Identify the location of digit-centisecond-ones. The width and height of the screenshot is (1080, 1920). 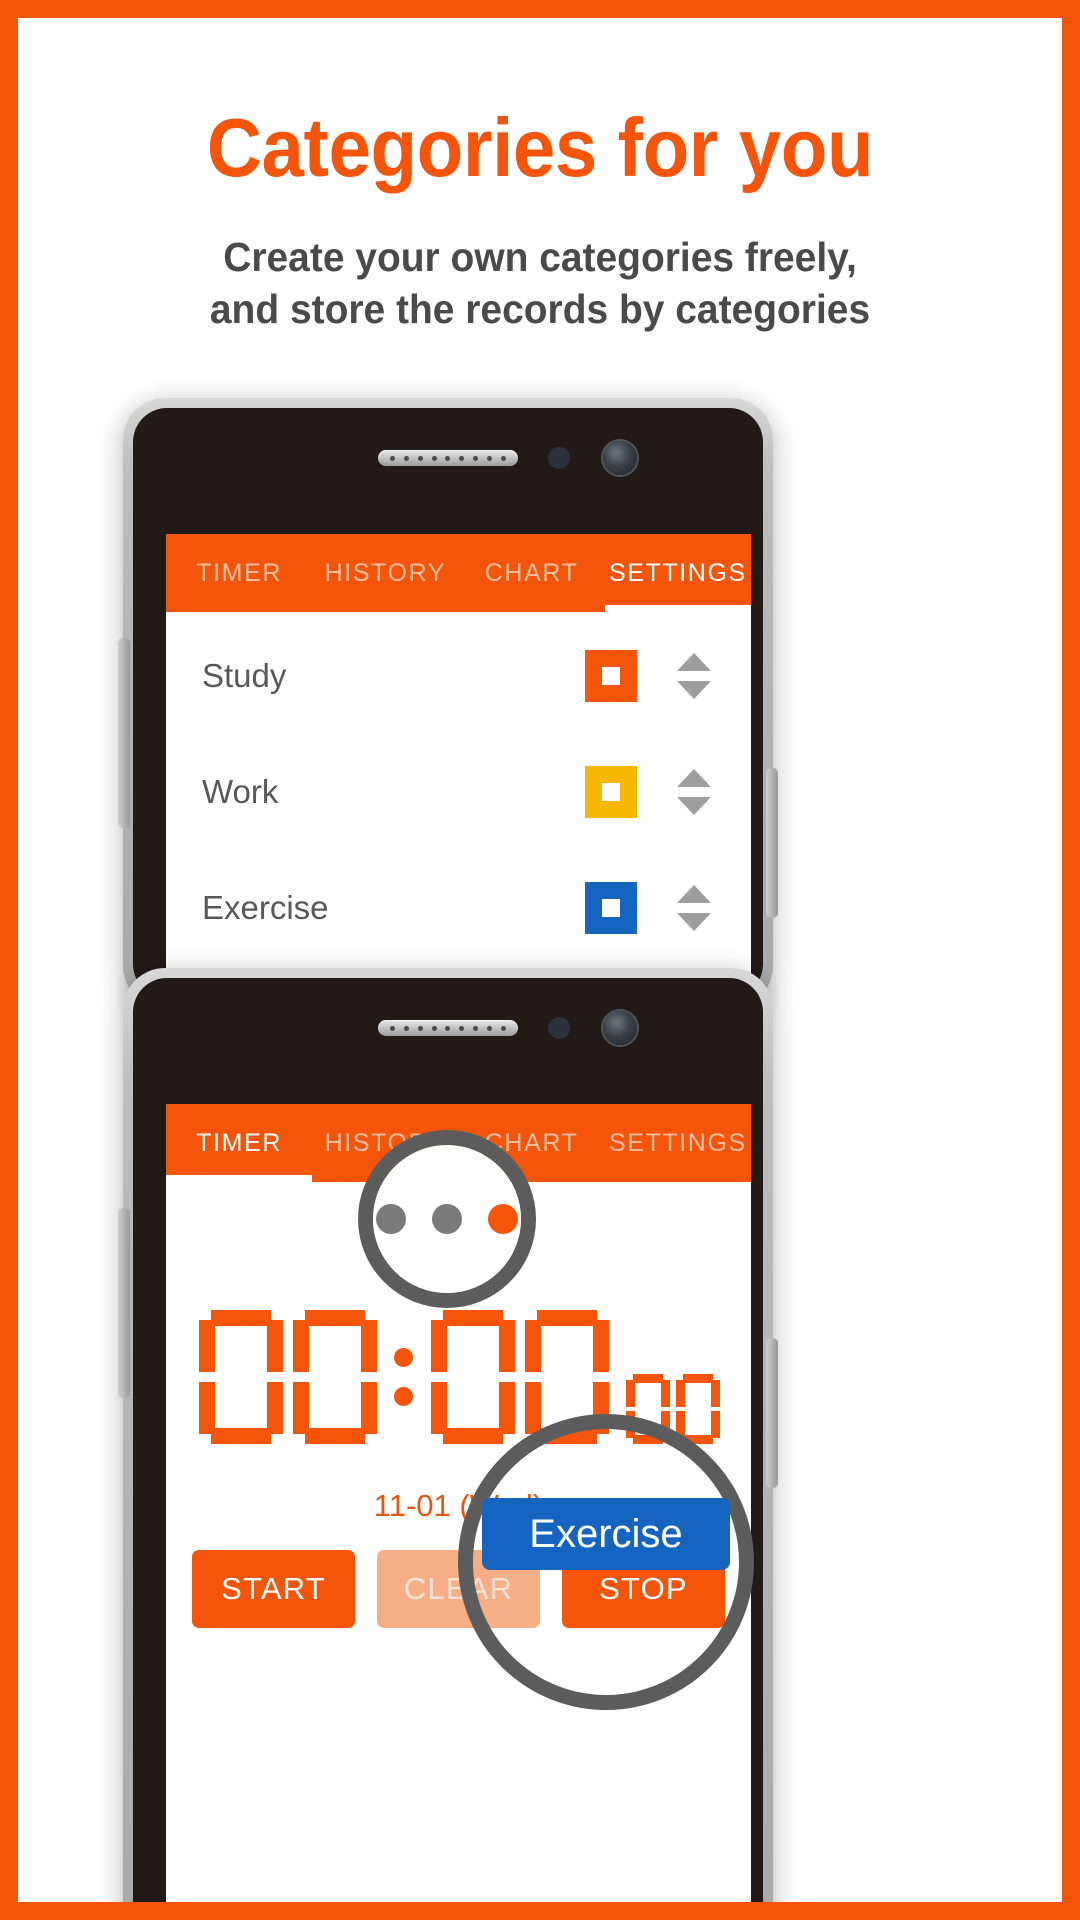
(698, 1409).